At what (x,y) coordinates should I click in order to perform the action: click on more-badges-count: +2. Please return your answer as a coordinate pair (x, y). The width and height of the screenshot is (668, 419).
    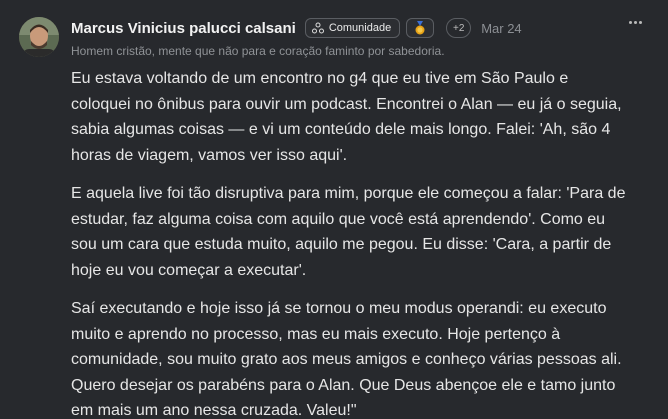
    Looking at the image, I should click on (459, 28).